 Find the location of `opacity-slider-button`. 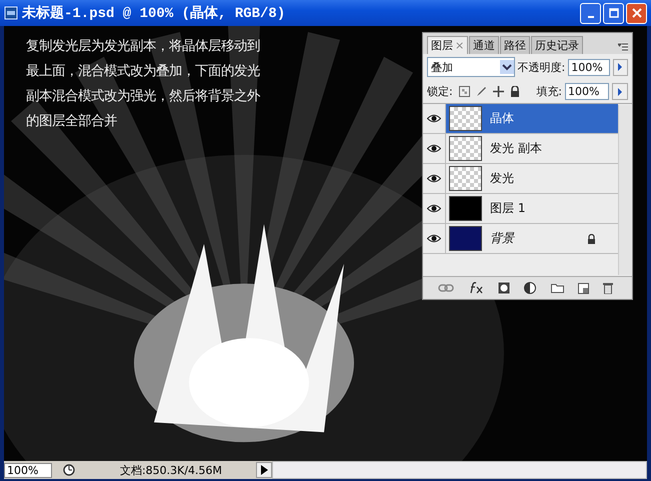

opacity-slider-button is located at coordinates (620, 67).